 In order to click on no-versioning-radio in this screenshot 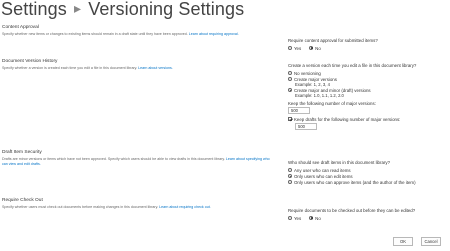, I will do `click(290, 73)`.